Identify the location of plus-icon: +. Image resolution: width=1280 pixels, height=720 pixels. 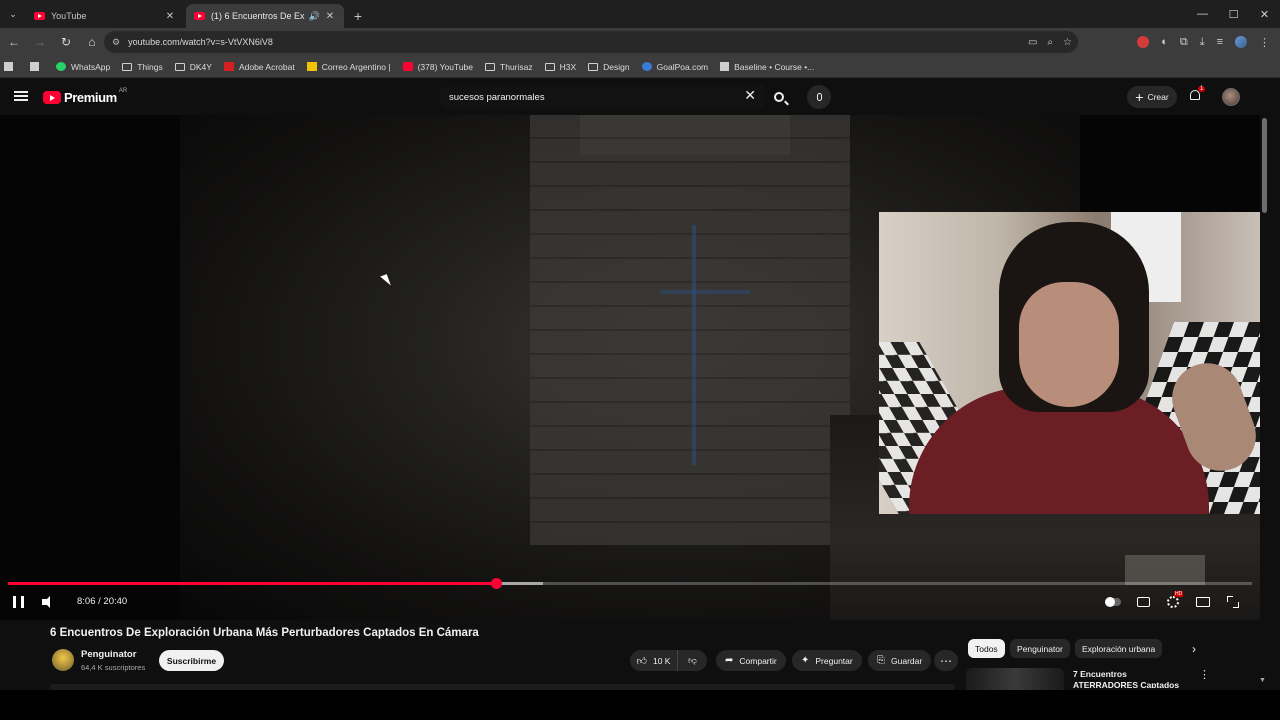
(1139, 97).